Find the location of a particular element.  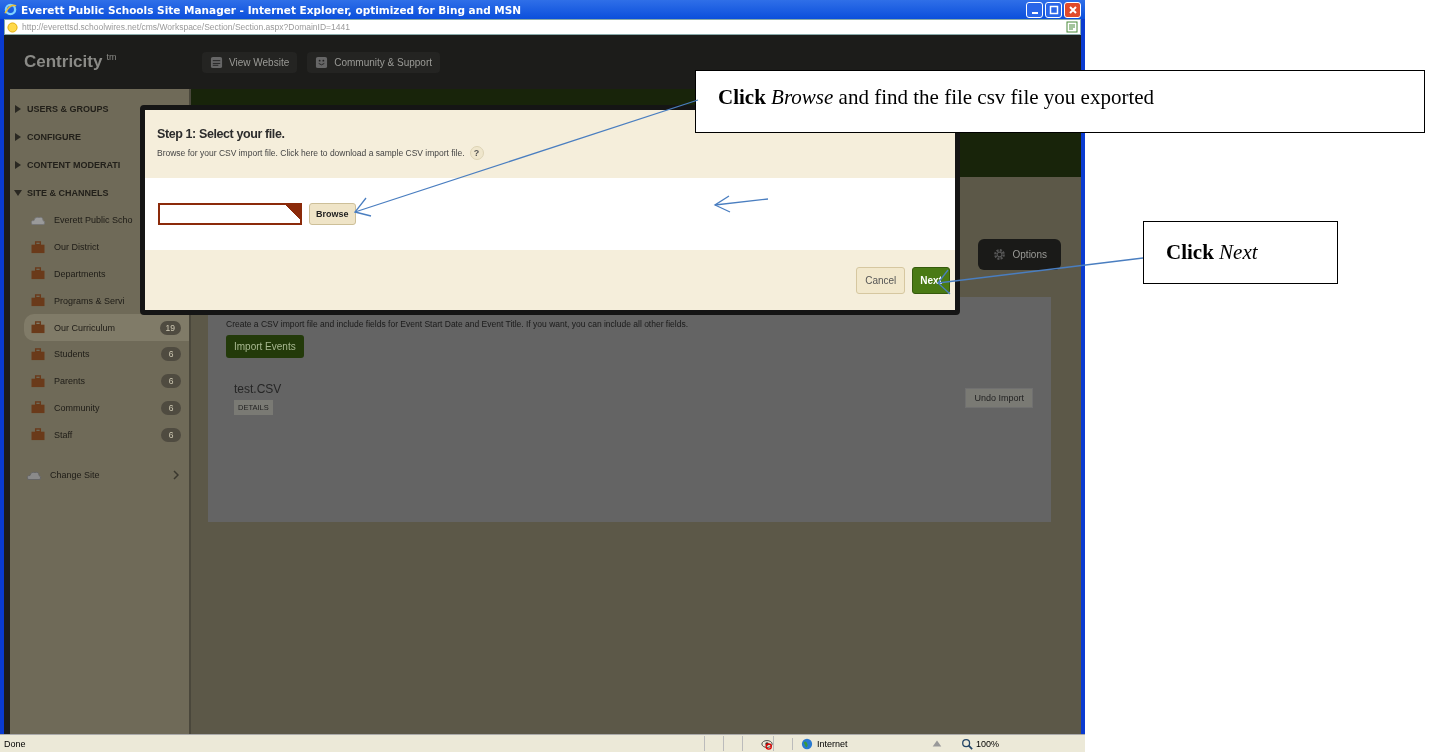

pointer-arrow is located at coordinates (741, 204).